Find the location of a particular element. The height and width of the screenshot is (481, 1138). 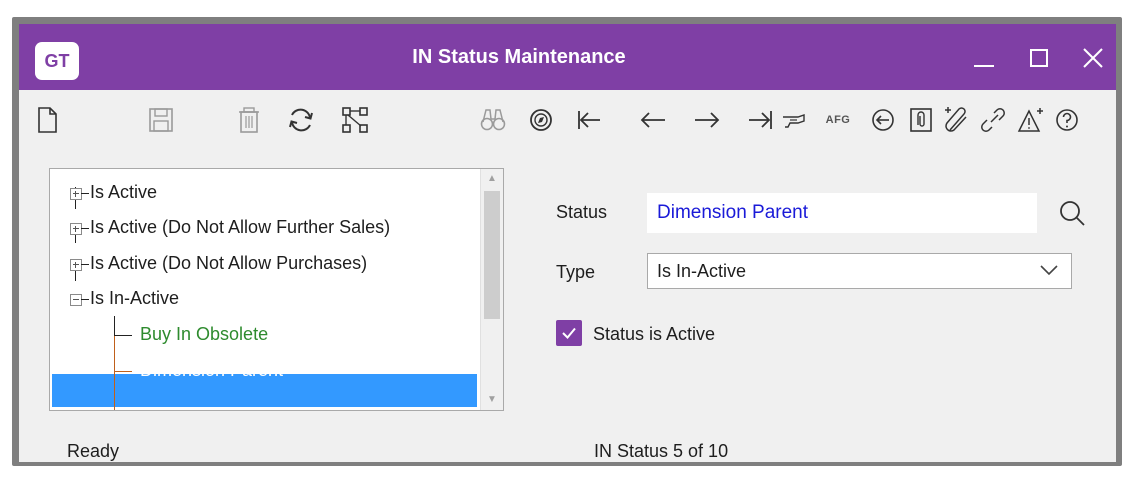

maximize-button is located at coordinates (1039, 58).